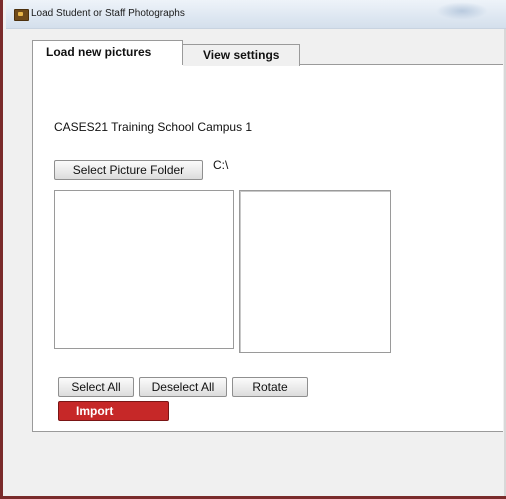  What do you see at coordinates (128, 170) in the screenshot?
I see `select-picture-folder-button: Select Picture Folder` at bounding box center [128, 170].